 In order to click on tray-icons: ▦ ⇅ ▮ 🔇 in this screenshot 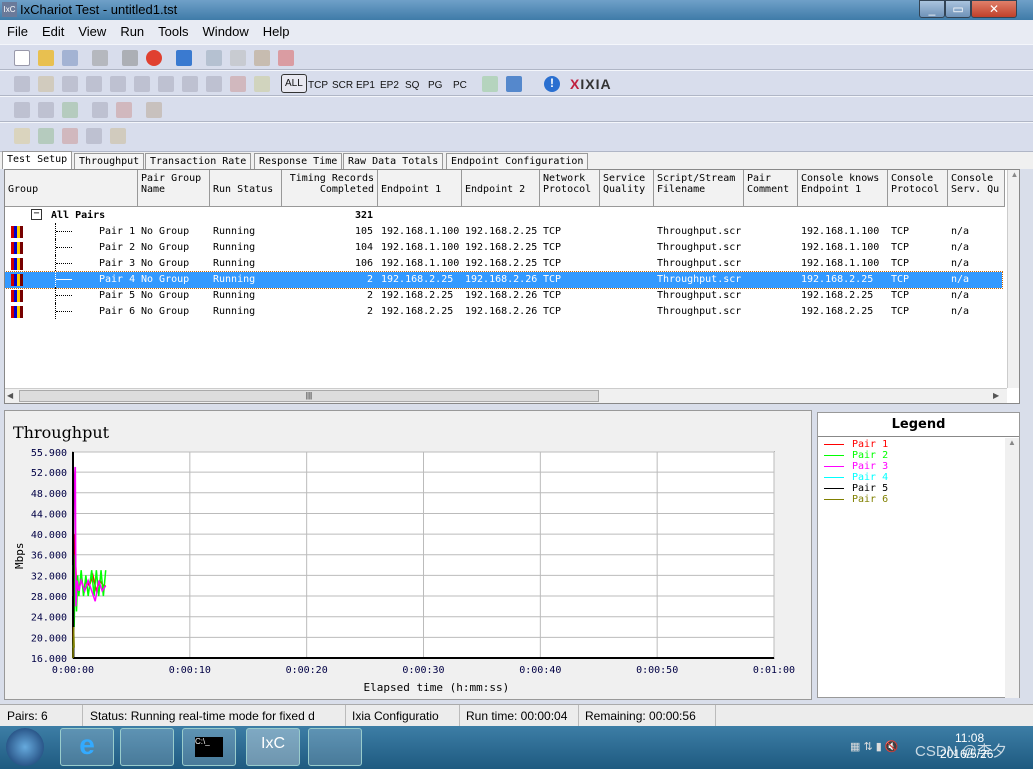, I will do `click(880, 747)`.